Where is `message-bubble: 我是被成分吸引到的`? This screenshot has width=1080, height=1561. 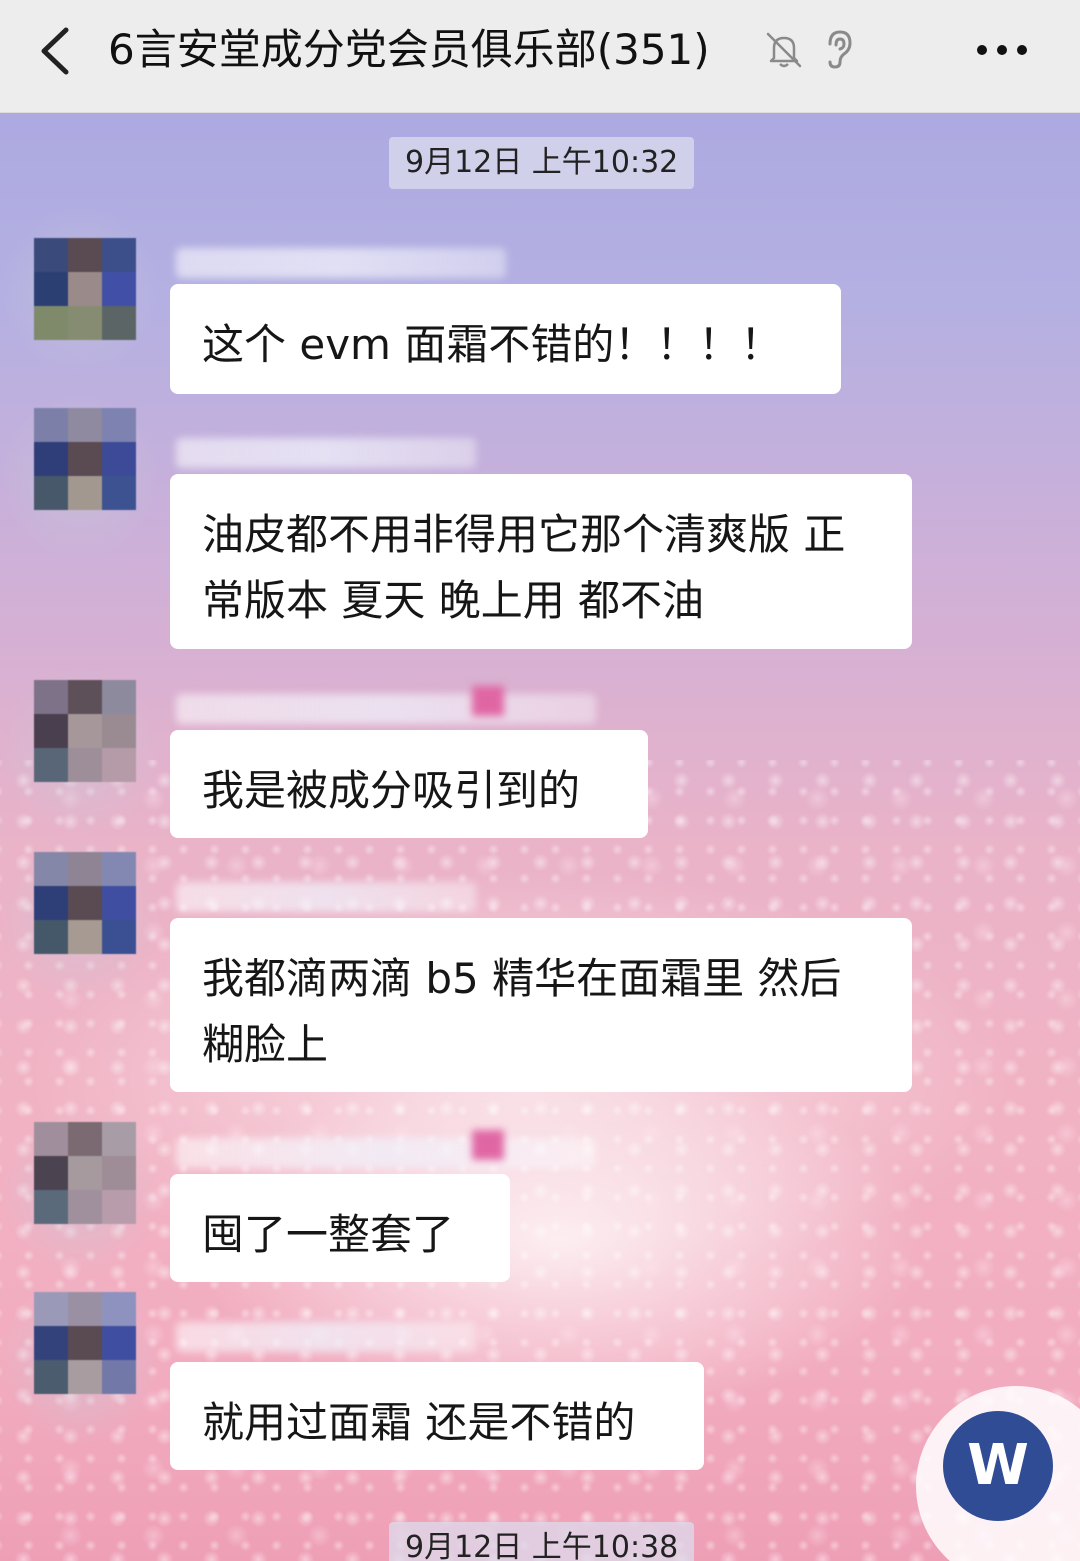 message-bubble: 我是被成分吸引到的 is located at coordinates (409, 784).